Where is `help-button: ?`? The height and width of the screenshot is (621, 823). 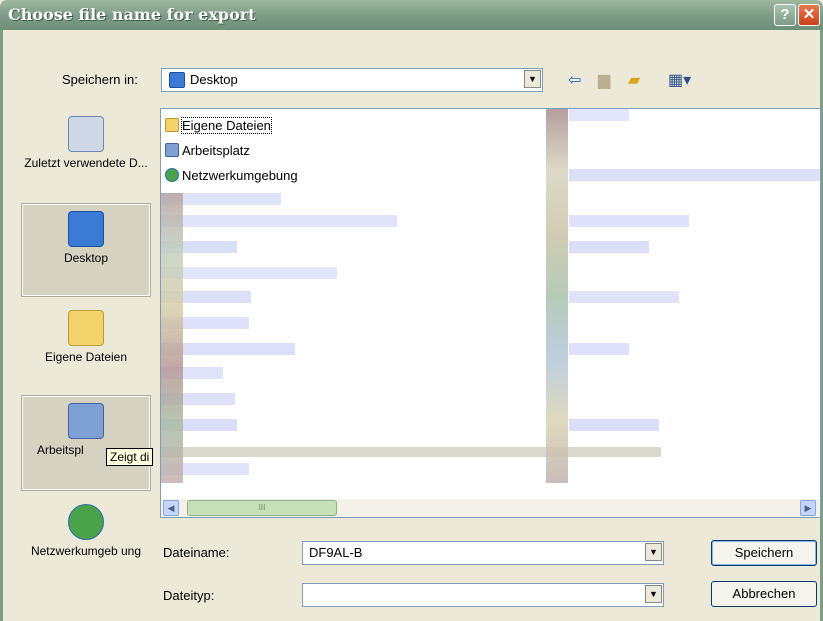 help-button: ? is located at coordinates (785, 15).